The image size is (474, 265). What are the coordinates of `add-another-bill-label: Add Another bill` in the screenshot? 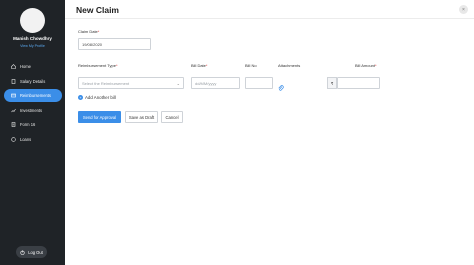 It's located at (100, 97).